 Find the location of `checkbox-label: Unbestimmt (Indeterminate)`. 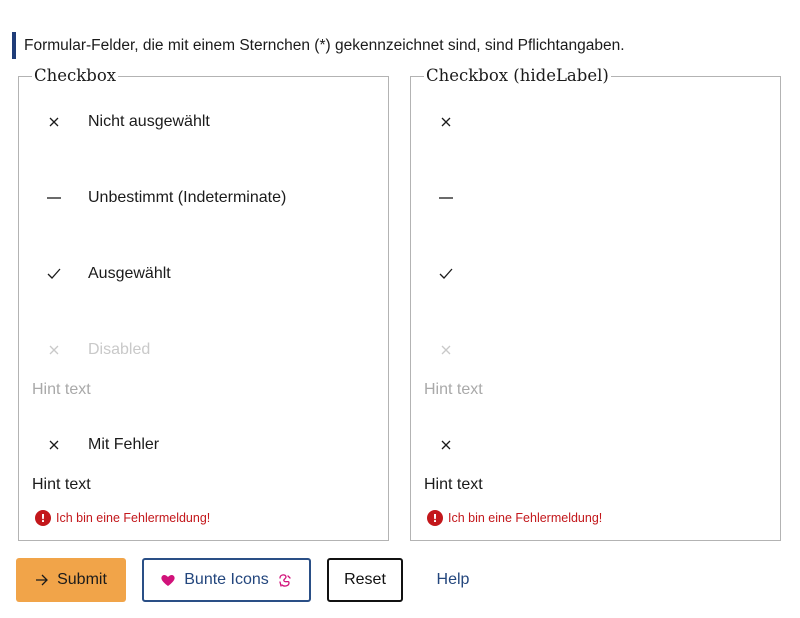

checkbox-label: Unbestimmt (Indeterminate) is located at coordinates (187, 197).